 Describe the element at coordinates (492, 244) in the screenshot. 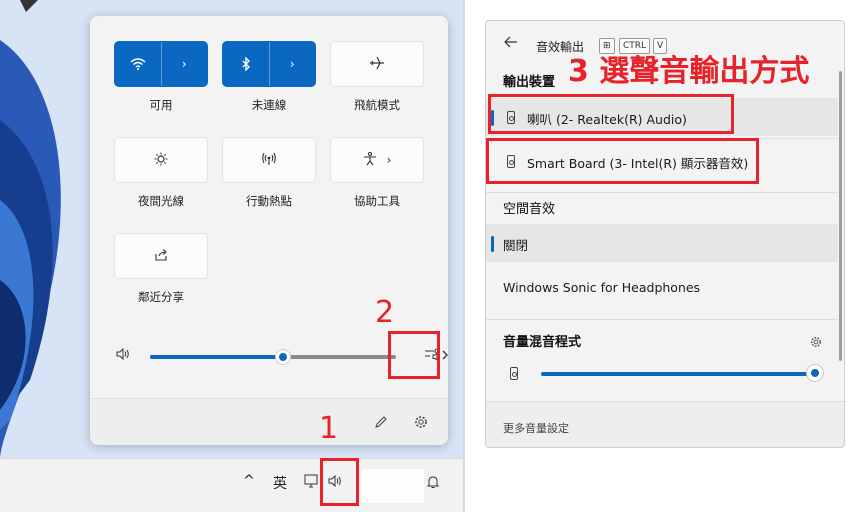

I see `selected-indicator` at that location.